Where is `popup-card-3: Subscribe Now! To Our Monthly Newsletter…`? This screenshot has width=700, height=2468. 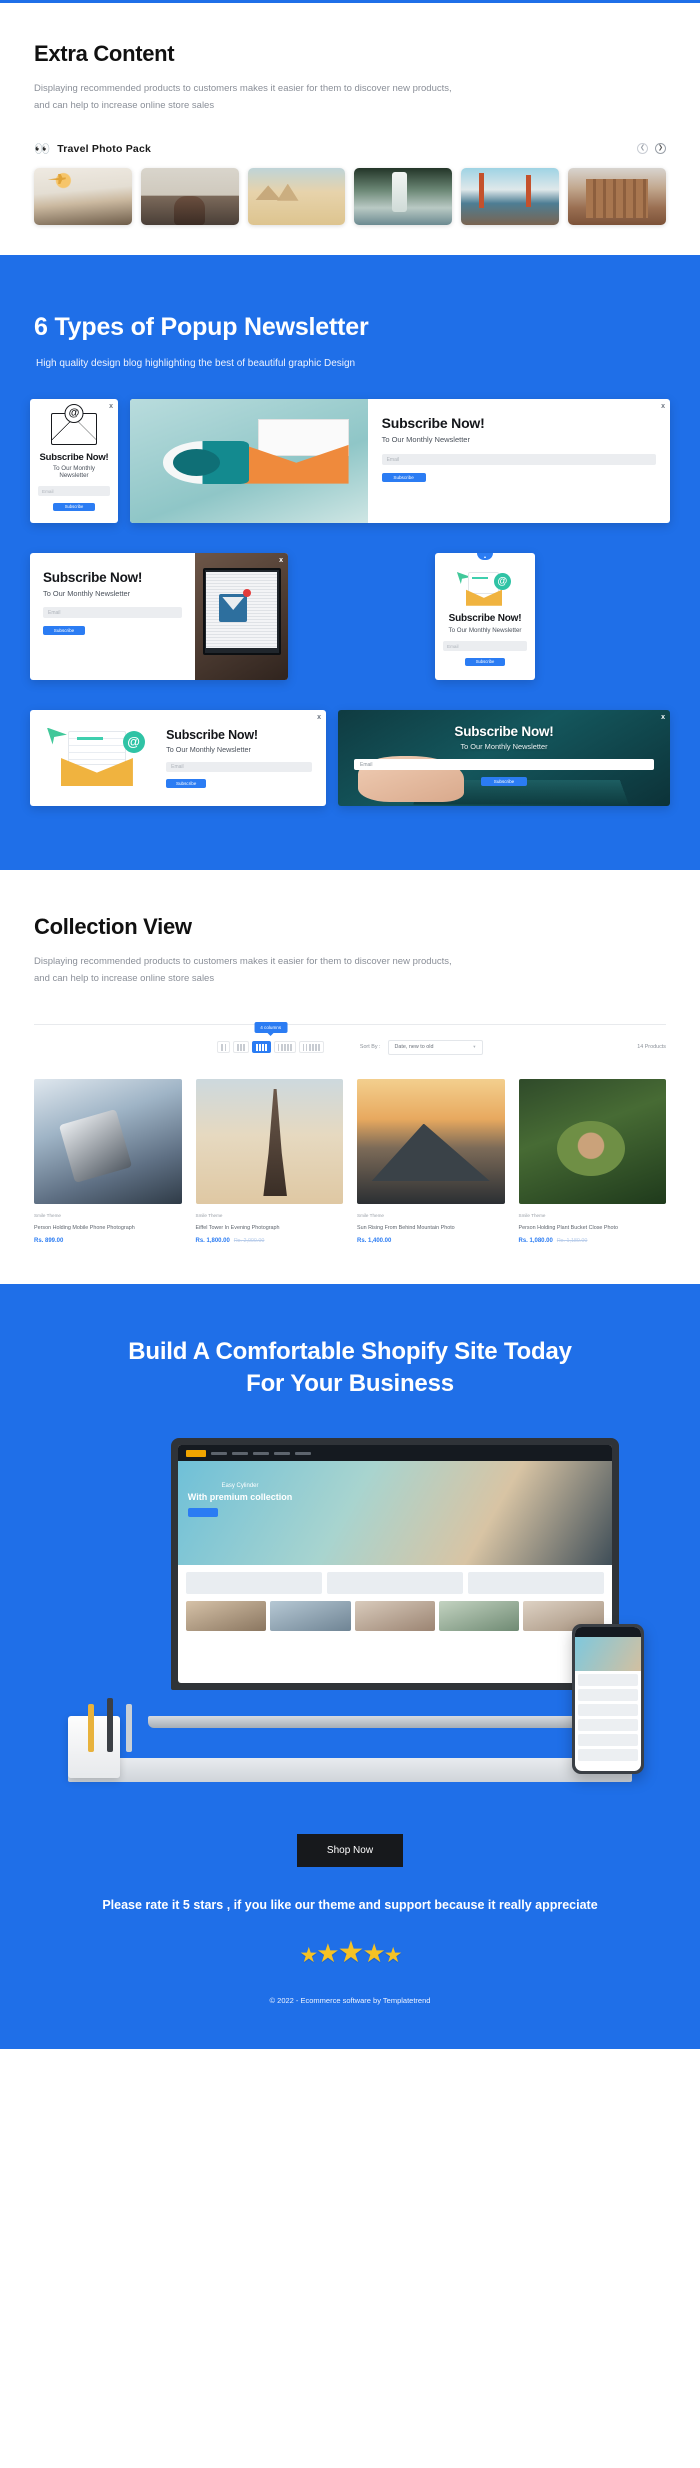 popup-card-3: Subscribe Now! To Our Monthly Newsletter… is located at coordinates (159, 617).